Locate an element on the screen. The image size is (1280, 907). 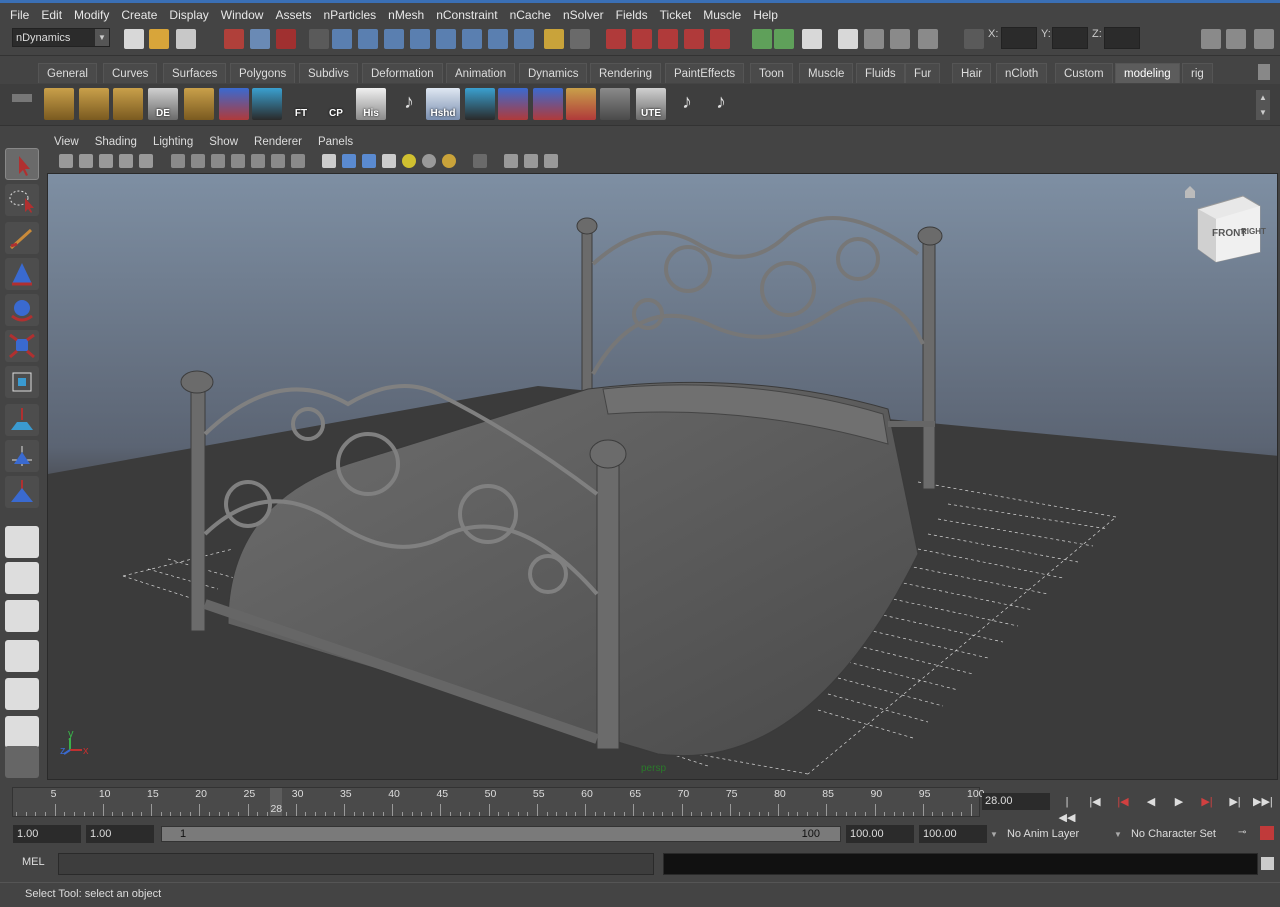
snap-view-plane-icon is located at coordinates (420, 39).